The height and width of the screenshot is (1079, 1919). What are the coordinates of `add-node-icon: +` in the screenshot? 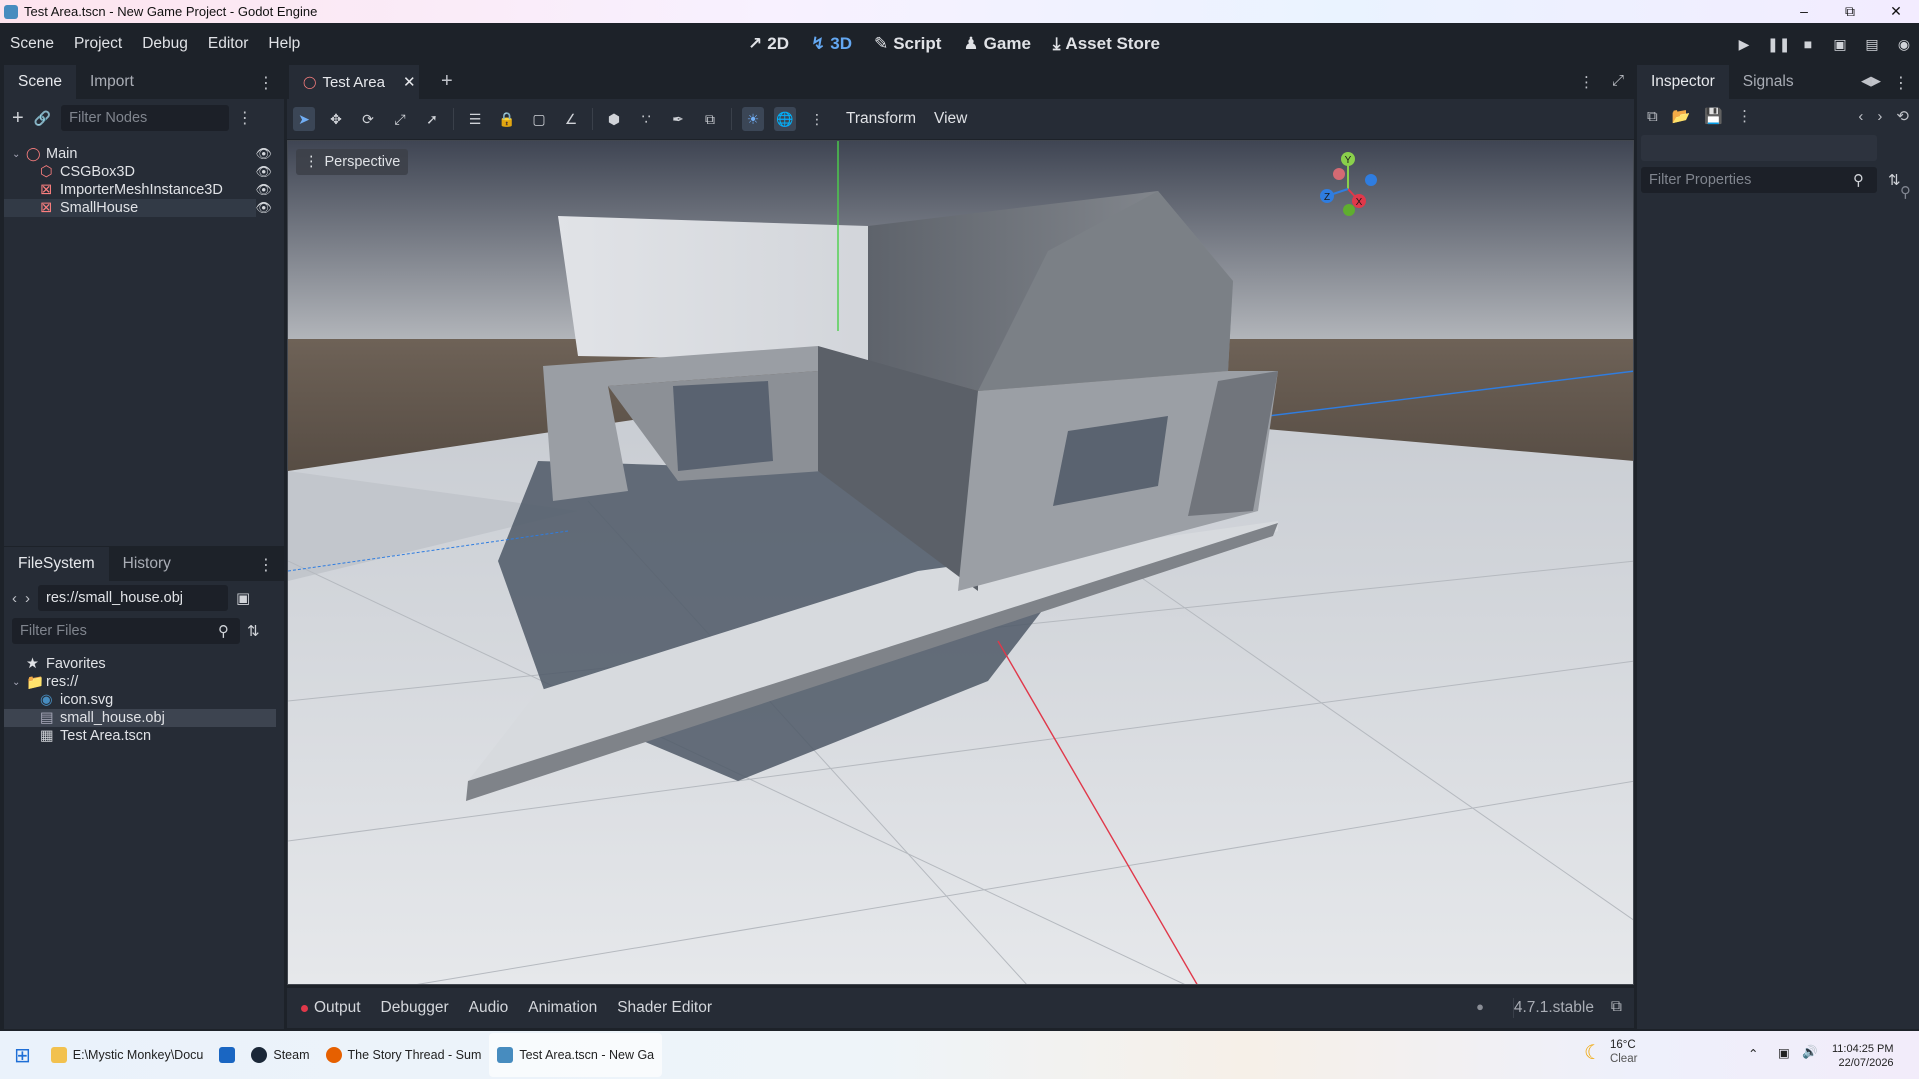 It's located at (18, 118).